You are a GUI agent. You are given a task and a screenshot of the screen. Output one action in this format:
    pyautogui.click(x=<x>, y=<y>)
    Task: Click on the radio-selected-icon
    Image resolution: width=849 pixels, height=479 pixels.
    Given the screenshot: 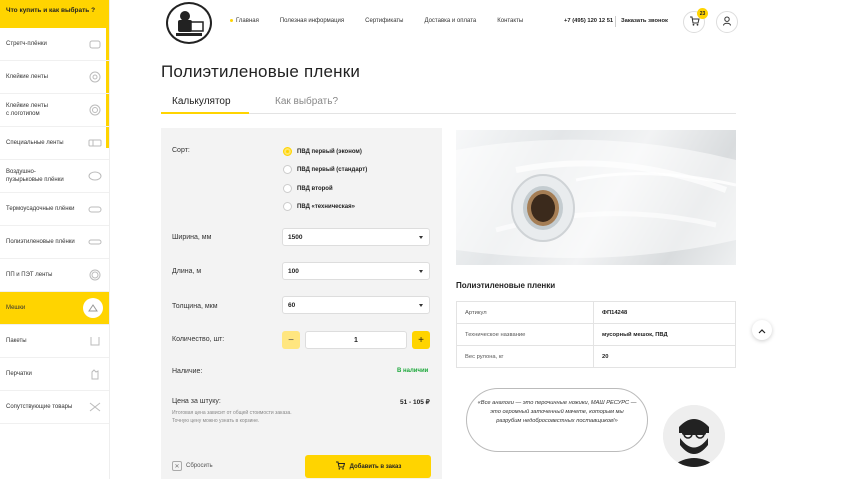 What is the action you would take?
    pyautogui.click(x=287, y=151)
    